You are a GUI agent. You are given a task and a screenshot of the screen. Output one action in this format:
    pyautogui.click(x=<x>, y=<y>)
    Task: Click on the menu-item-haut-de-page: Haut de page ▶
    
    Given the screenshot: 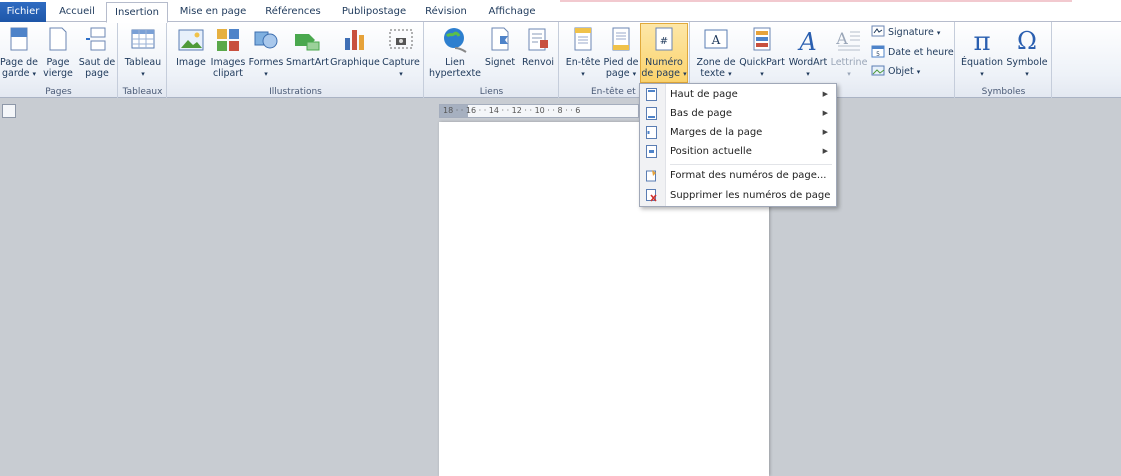 What is the action you would take?
    pyautogui.click(x=738, y=94)
    